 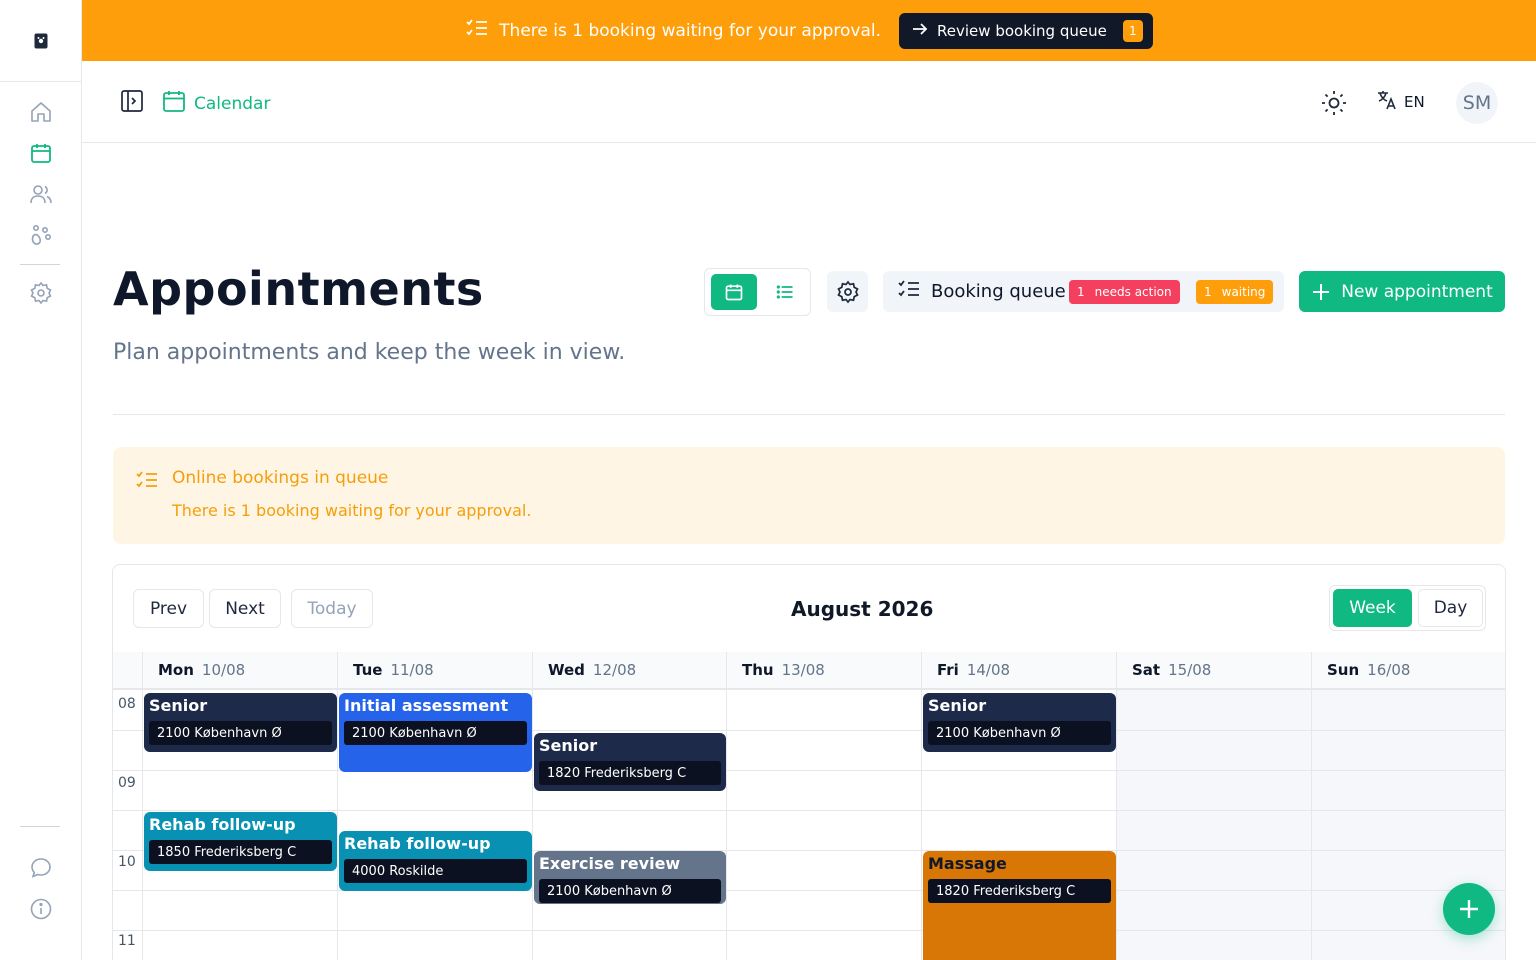 What do you see at coordinates (920, 31) in the screenshot?
I see `arrow-right-icon` at bounding box center [920, 31].